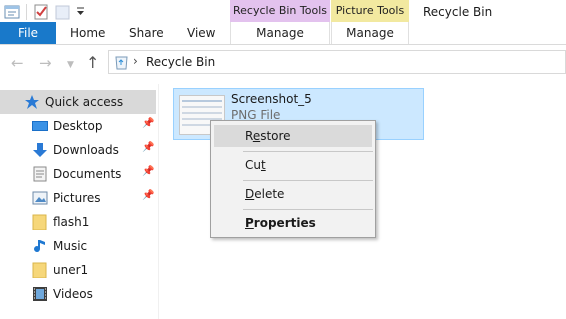 Image resolution: width=566 pixels, height=319 pixels. What do you see at coordinates (370, 11) in the screenshot?
I see `picture-tools-group: Picture Tools` at bounding box center [370, 11].